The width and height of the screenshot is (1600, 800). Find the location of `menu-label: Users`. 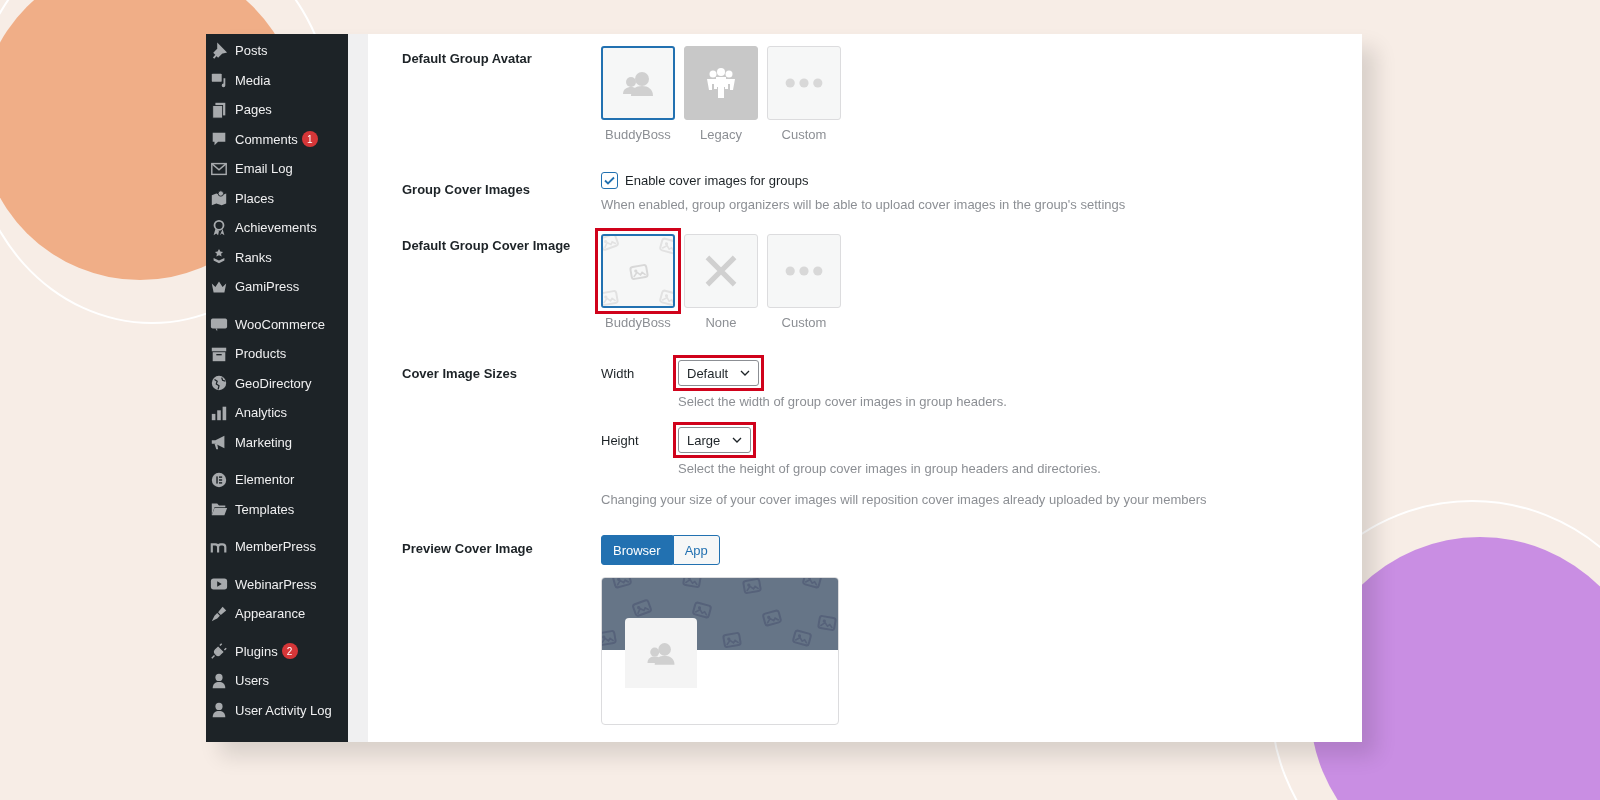

menu-label: Users is located at coordinates (252, 681).